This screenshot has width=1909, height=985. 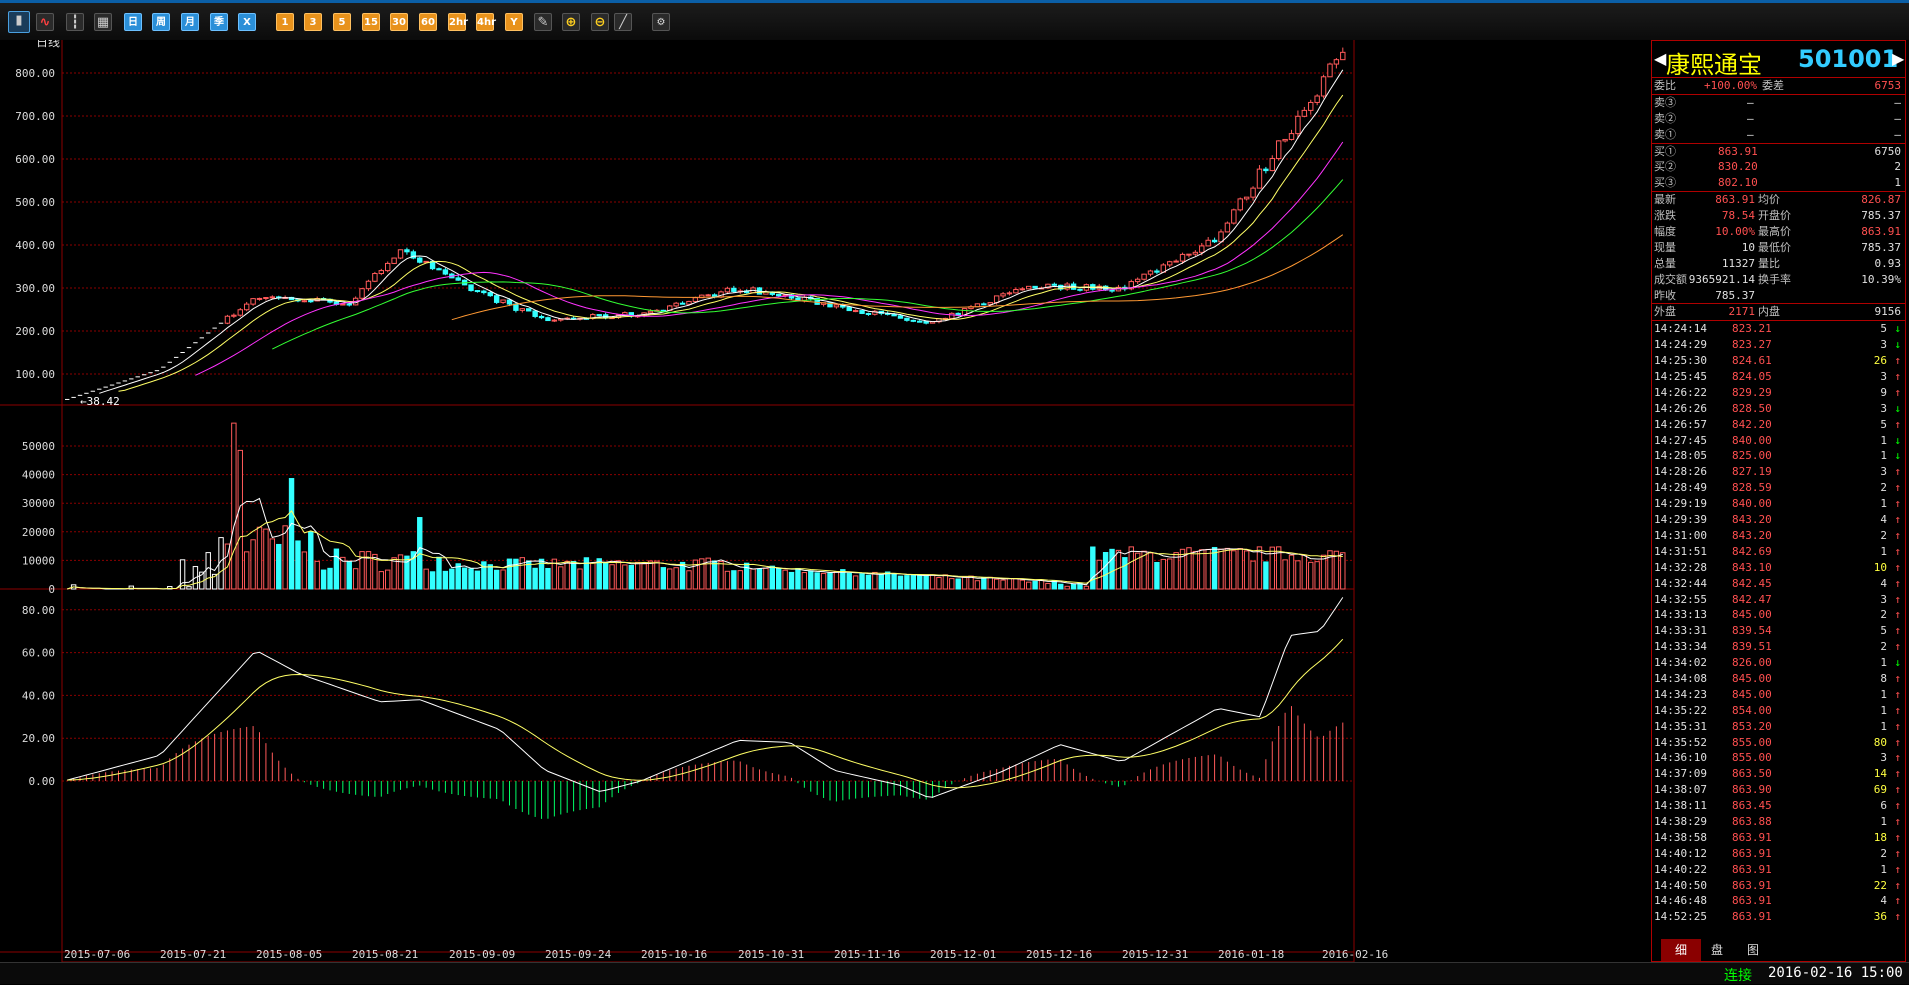 What do you see at coordinates (133, 22) in the screenshot?
I see `day-icon: 日` at bounding box center [133, 22].